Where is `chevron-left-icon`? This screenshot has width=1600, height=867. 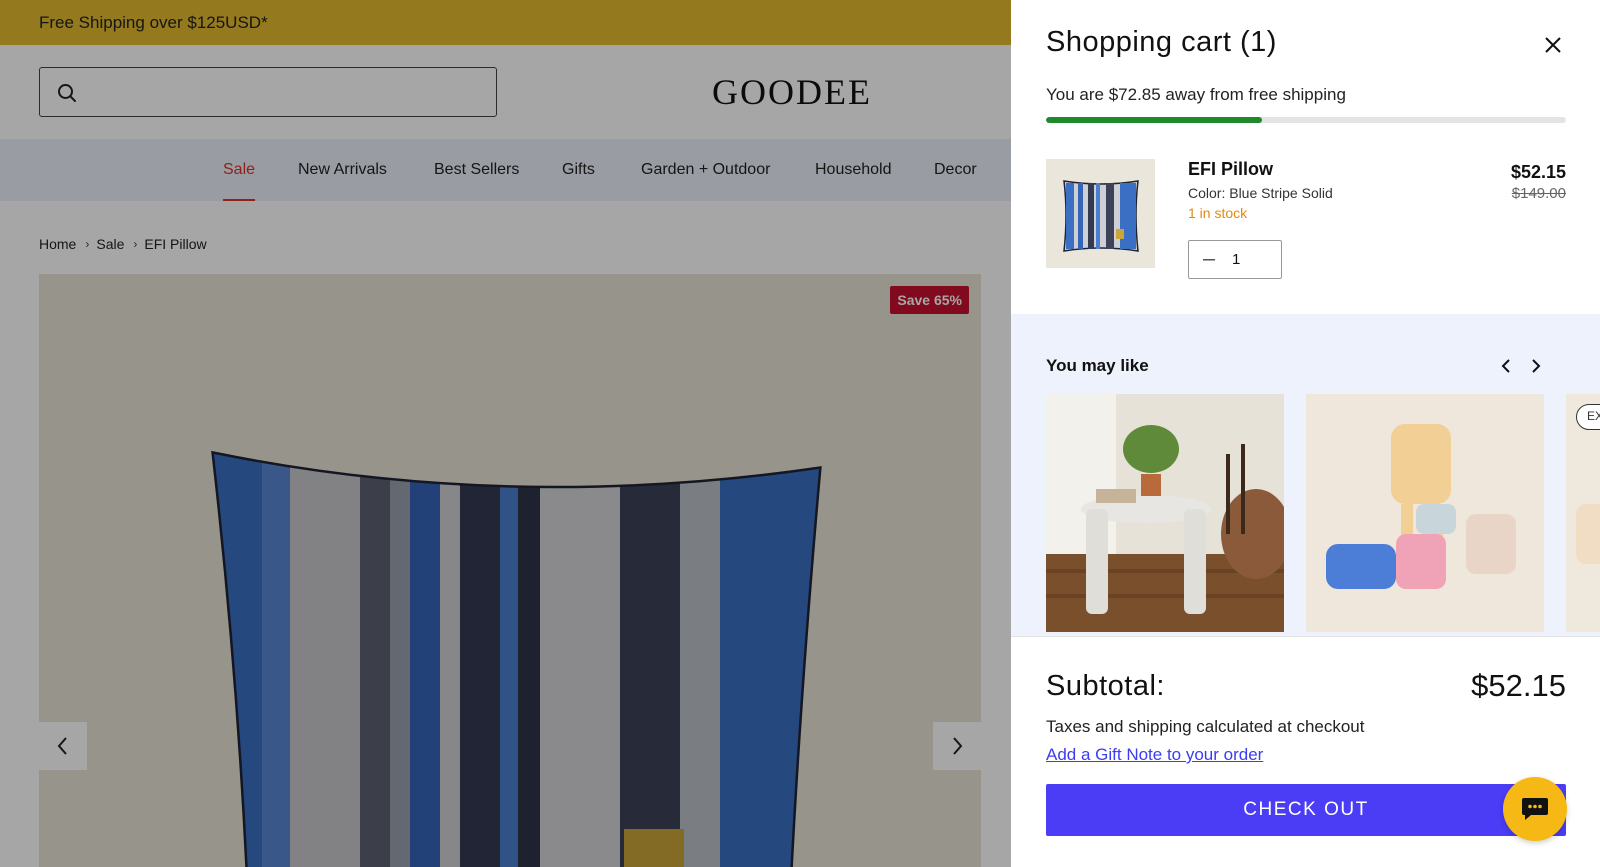
chevron-left-icon is located at coordinates (1506, 366).